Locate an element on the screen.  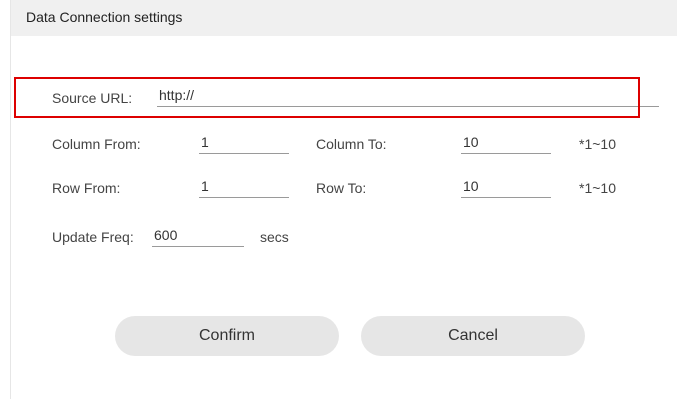
update-freq-unit: secs is located at coordinates (274, 237).